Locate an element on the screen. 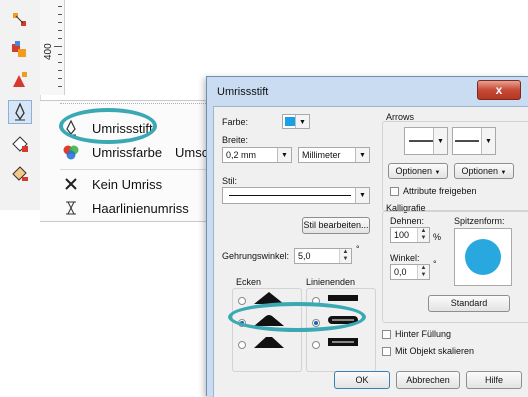 The width and height of the screenshot is (528, 397). highlight-ring-round-options is located at coordinates (297, 317).